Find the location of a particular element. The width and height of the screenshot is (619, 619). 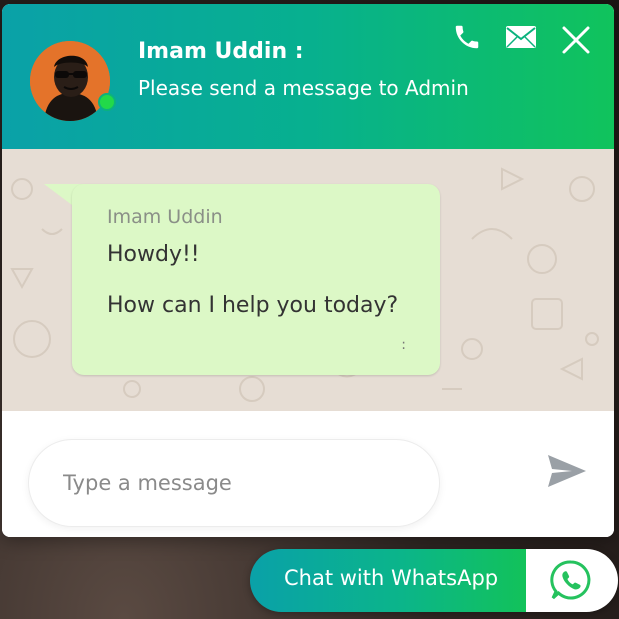

message-question: How can I help you today? is located at coordinates (253, 305).